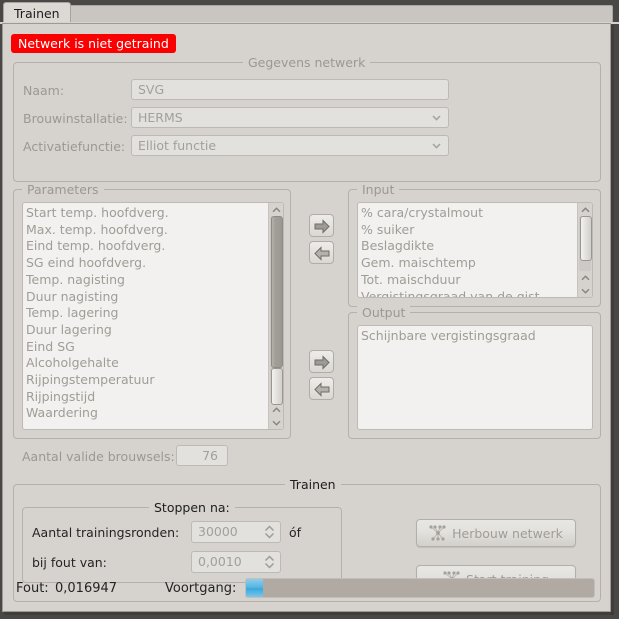  I want to click on list-item: SG eind hoofdverg., so click(154, 263).